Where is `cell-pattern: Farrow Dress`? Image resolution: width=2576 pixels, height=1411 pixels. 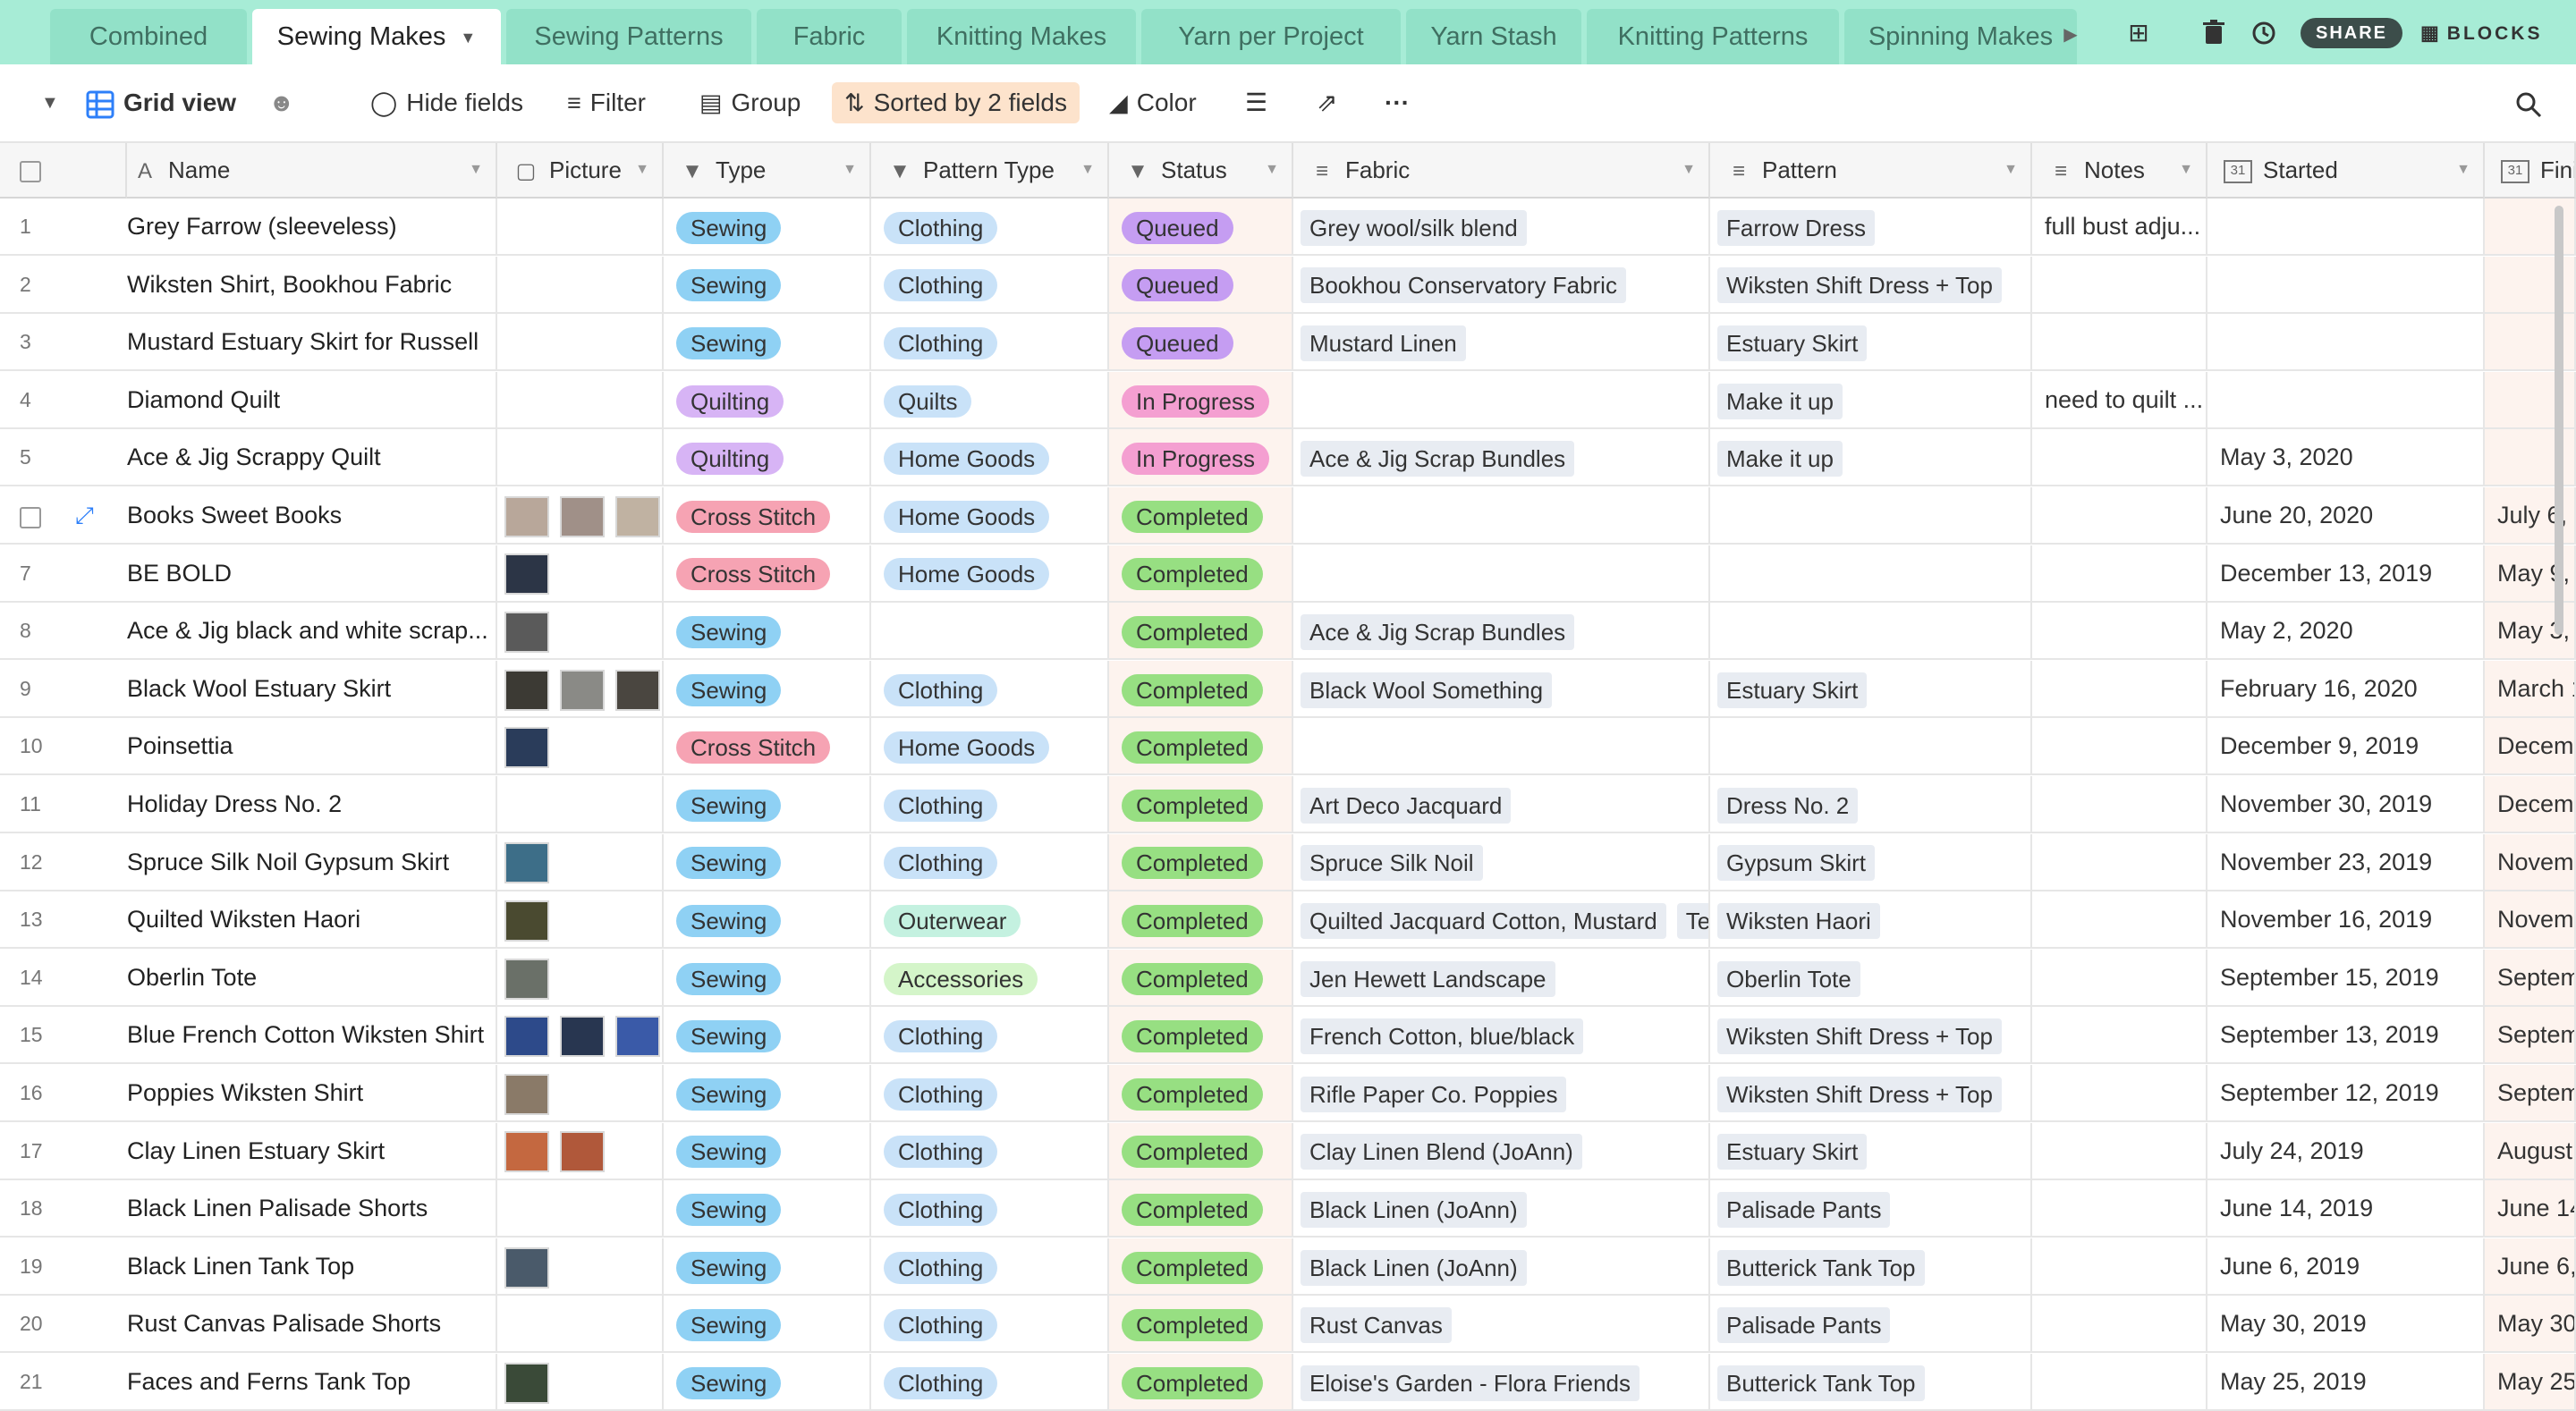 cell-pattern: Farrow Dress is located at coordinates (1871, 227).